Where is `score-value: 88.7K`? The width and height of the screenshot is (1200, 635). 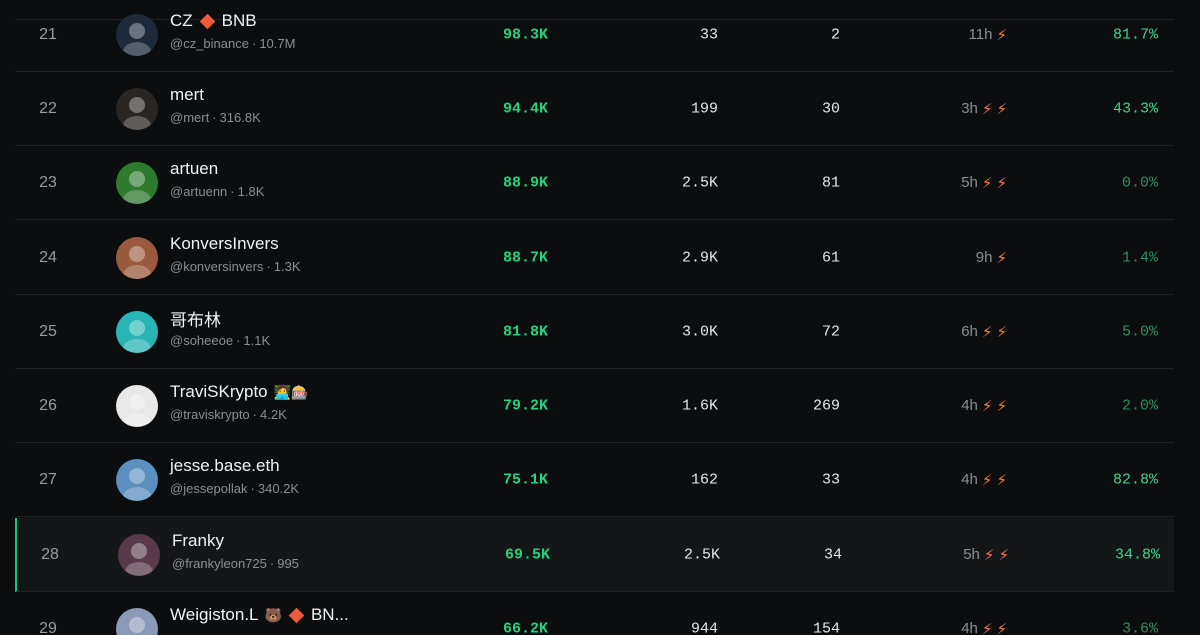 score-value: 88.7K is located at coordinates (525, 257).